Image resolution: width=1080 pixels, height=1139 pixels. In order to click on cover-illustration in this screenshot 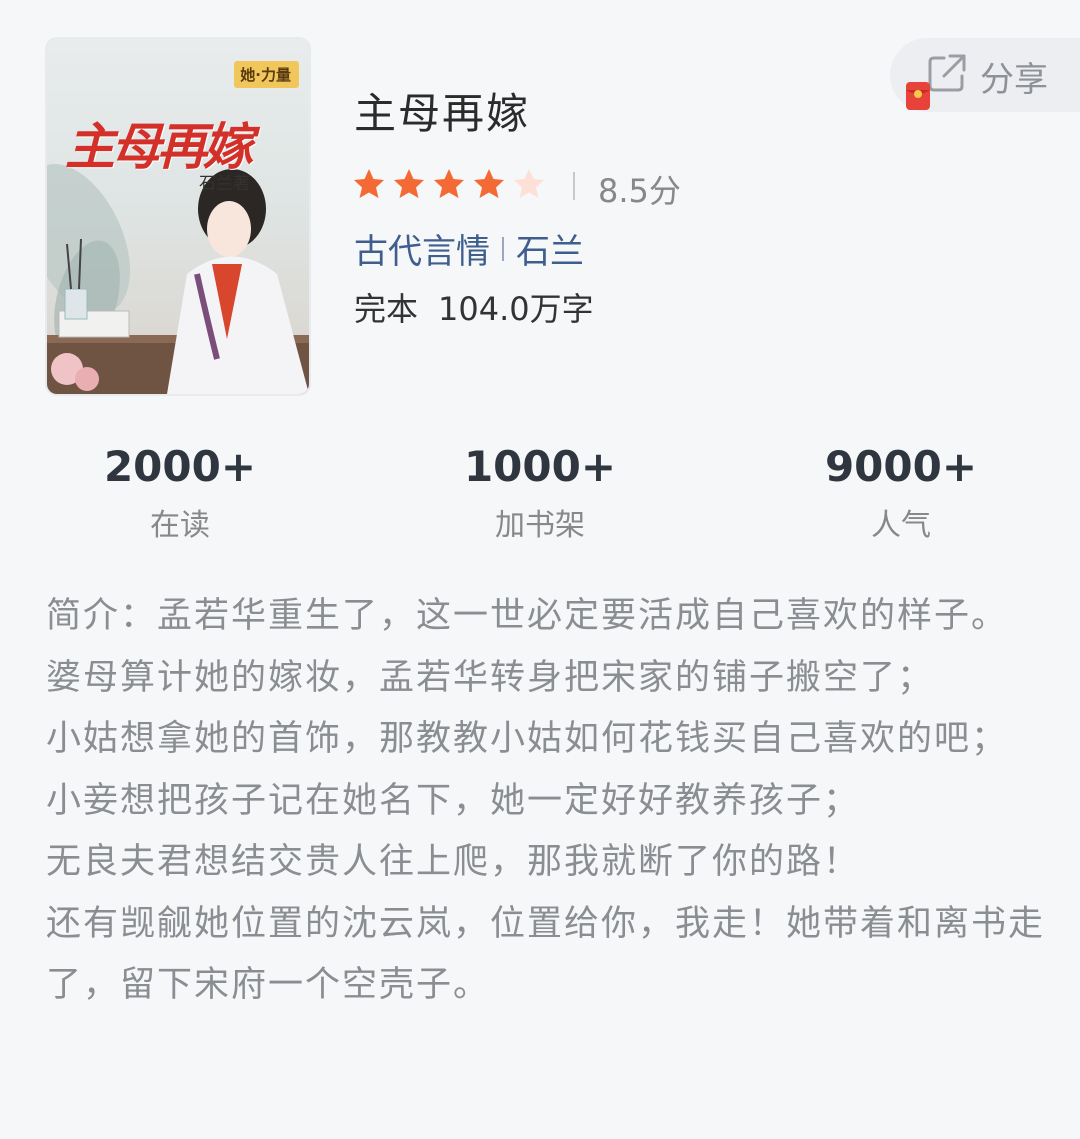, I will do `click(178, 279)`.